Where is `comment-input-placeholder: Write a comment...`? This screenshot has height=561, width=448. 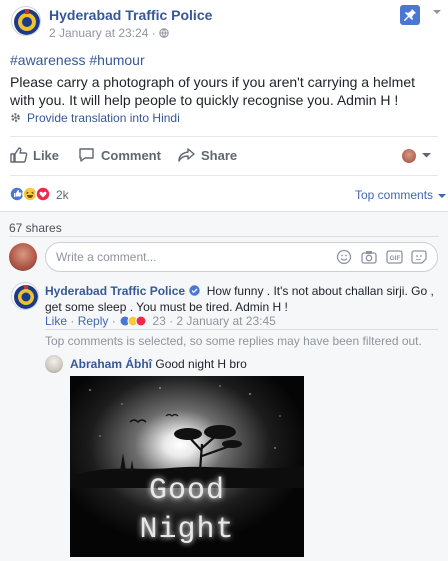 comment-input-placeholder: Write a comment... is located at coordinates (106, 257).